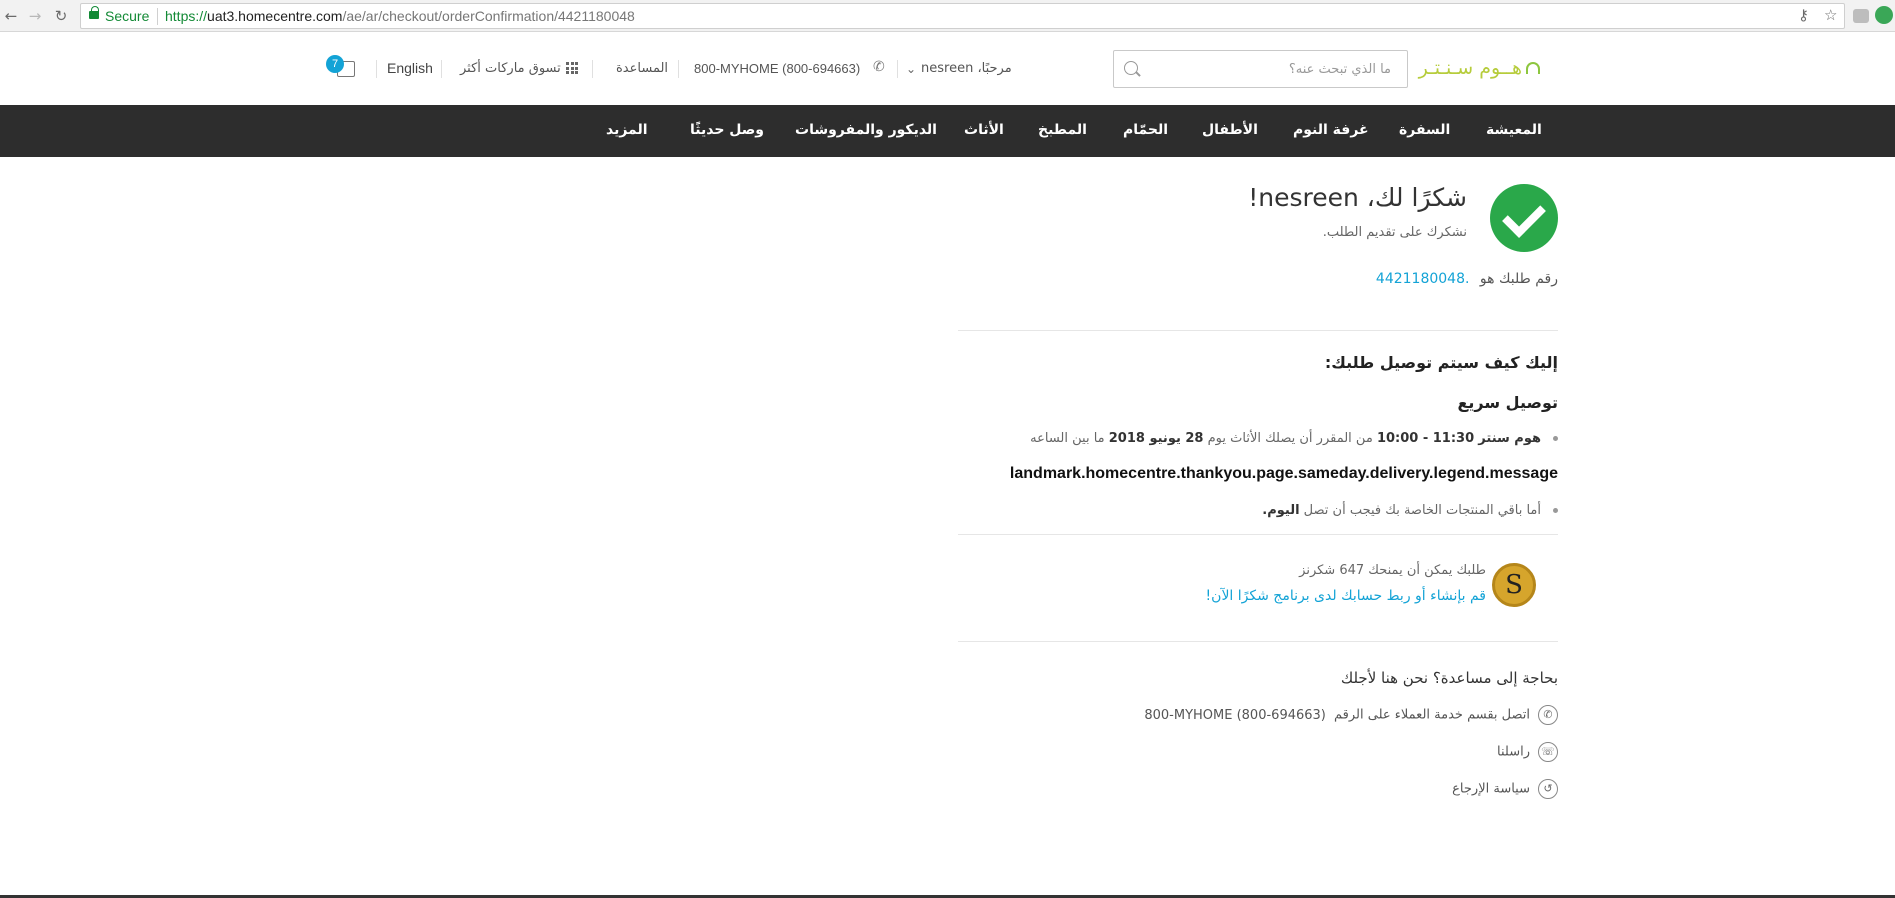 This screenshot has width=1895, height=898. Describe the element at coordinates (510, 68) in the screenshot. I see `shop-brands-link: تسوق ماركات أكثر` at that location.